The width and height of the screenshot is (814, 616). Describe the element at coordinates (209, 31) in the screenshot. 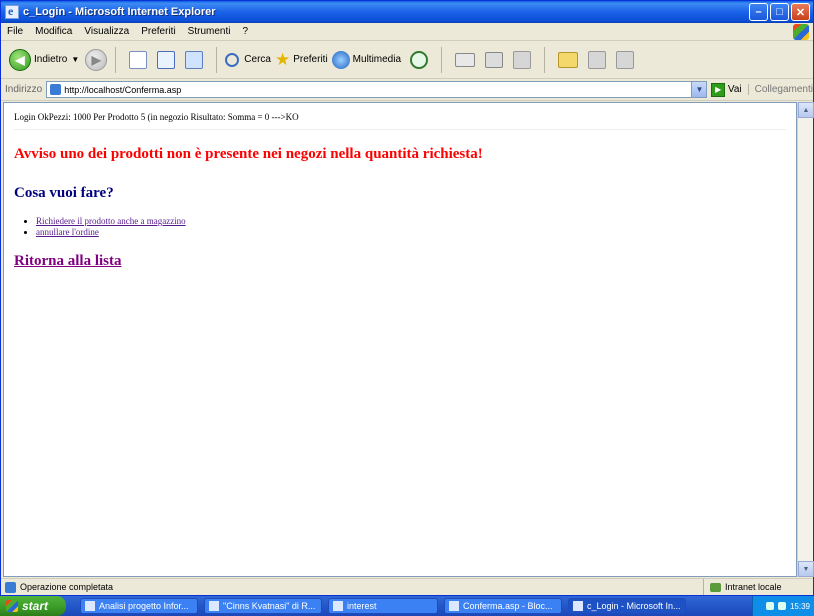

I see `menu-tools: Strumenti` at that location.